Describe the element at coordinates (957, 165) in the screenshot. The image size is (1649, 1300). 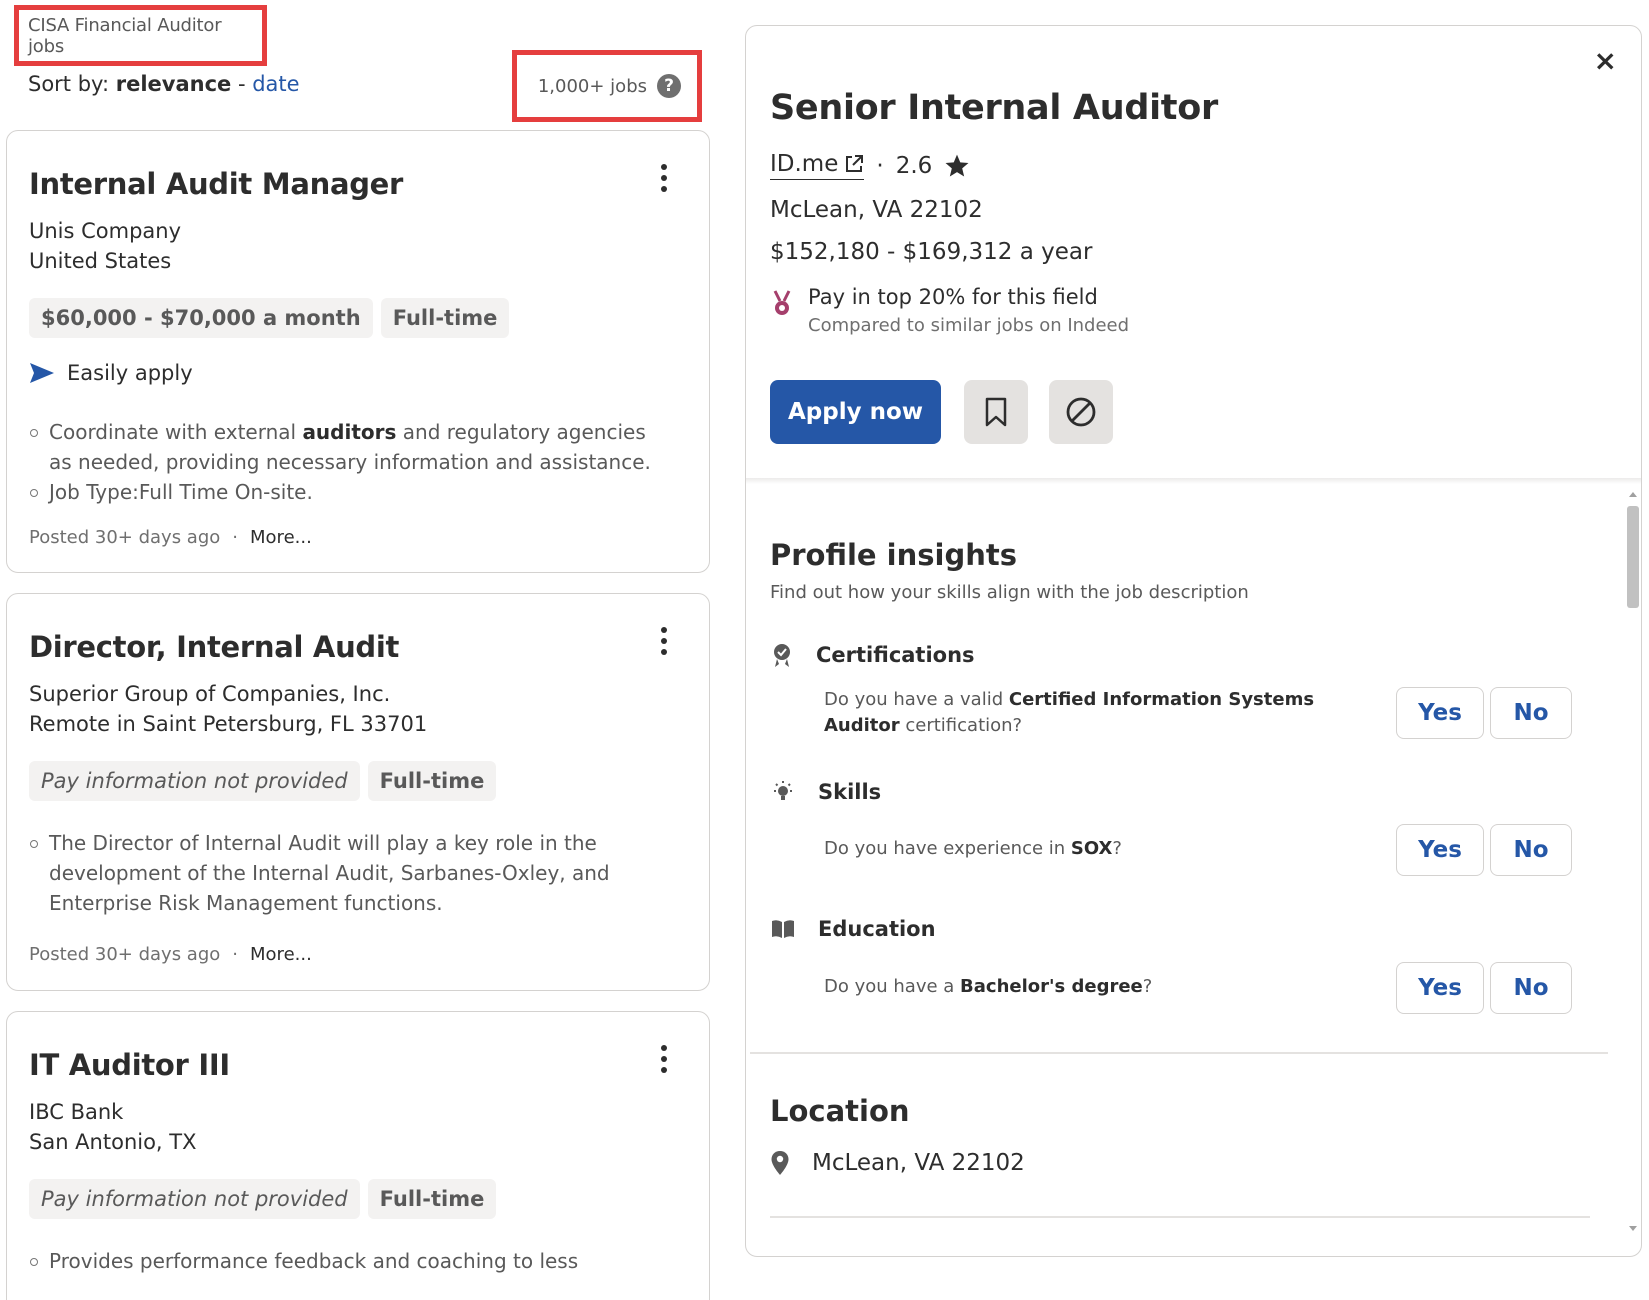
I see `star-icon` at that location.